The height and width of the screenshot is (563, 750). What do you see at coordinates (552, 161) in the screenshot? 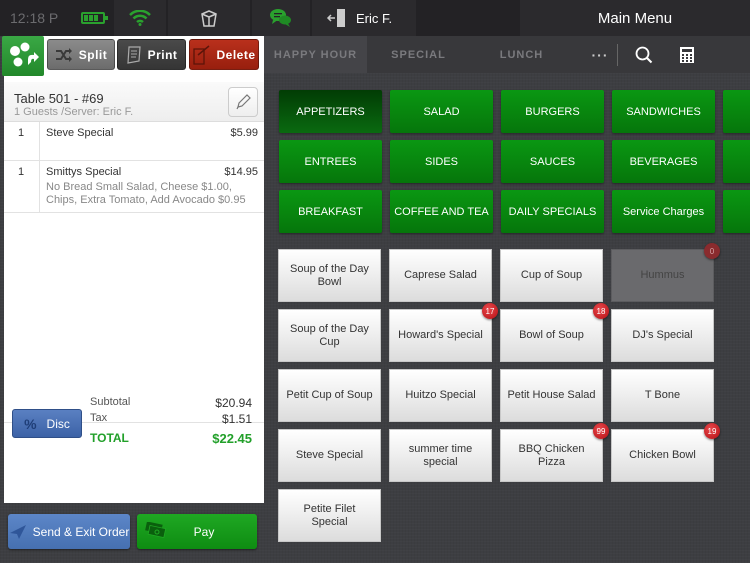
I see `category-button: SAUCES` at bounding box center [552, 161].